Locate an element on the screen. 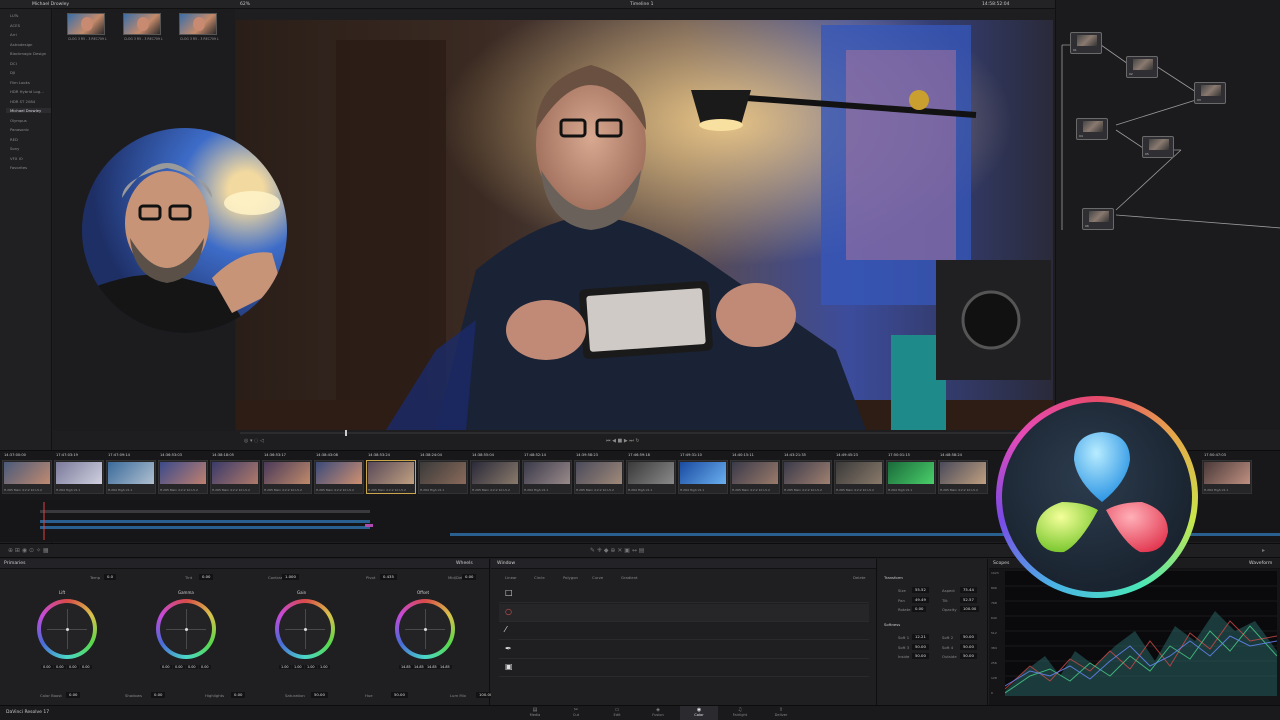 The image size is (1280, 720). lut-item: ACES is located at coordinates (15, 25).